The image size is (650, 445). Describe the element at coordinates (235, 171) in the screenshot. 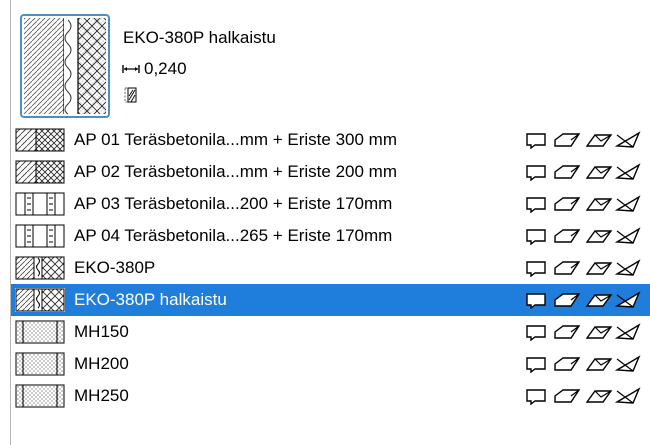

I see `list-item-label: AP 02 Teräsbetonila...mm + Eriste 200 mm` at that location.